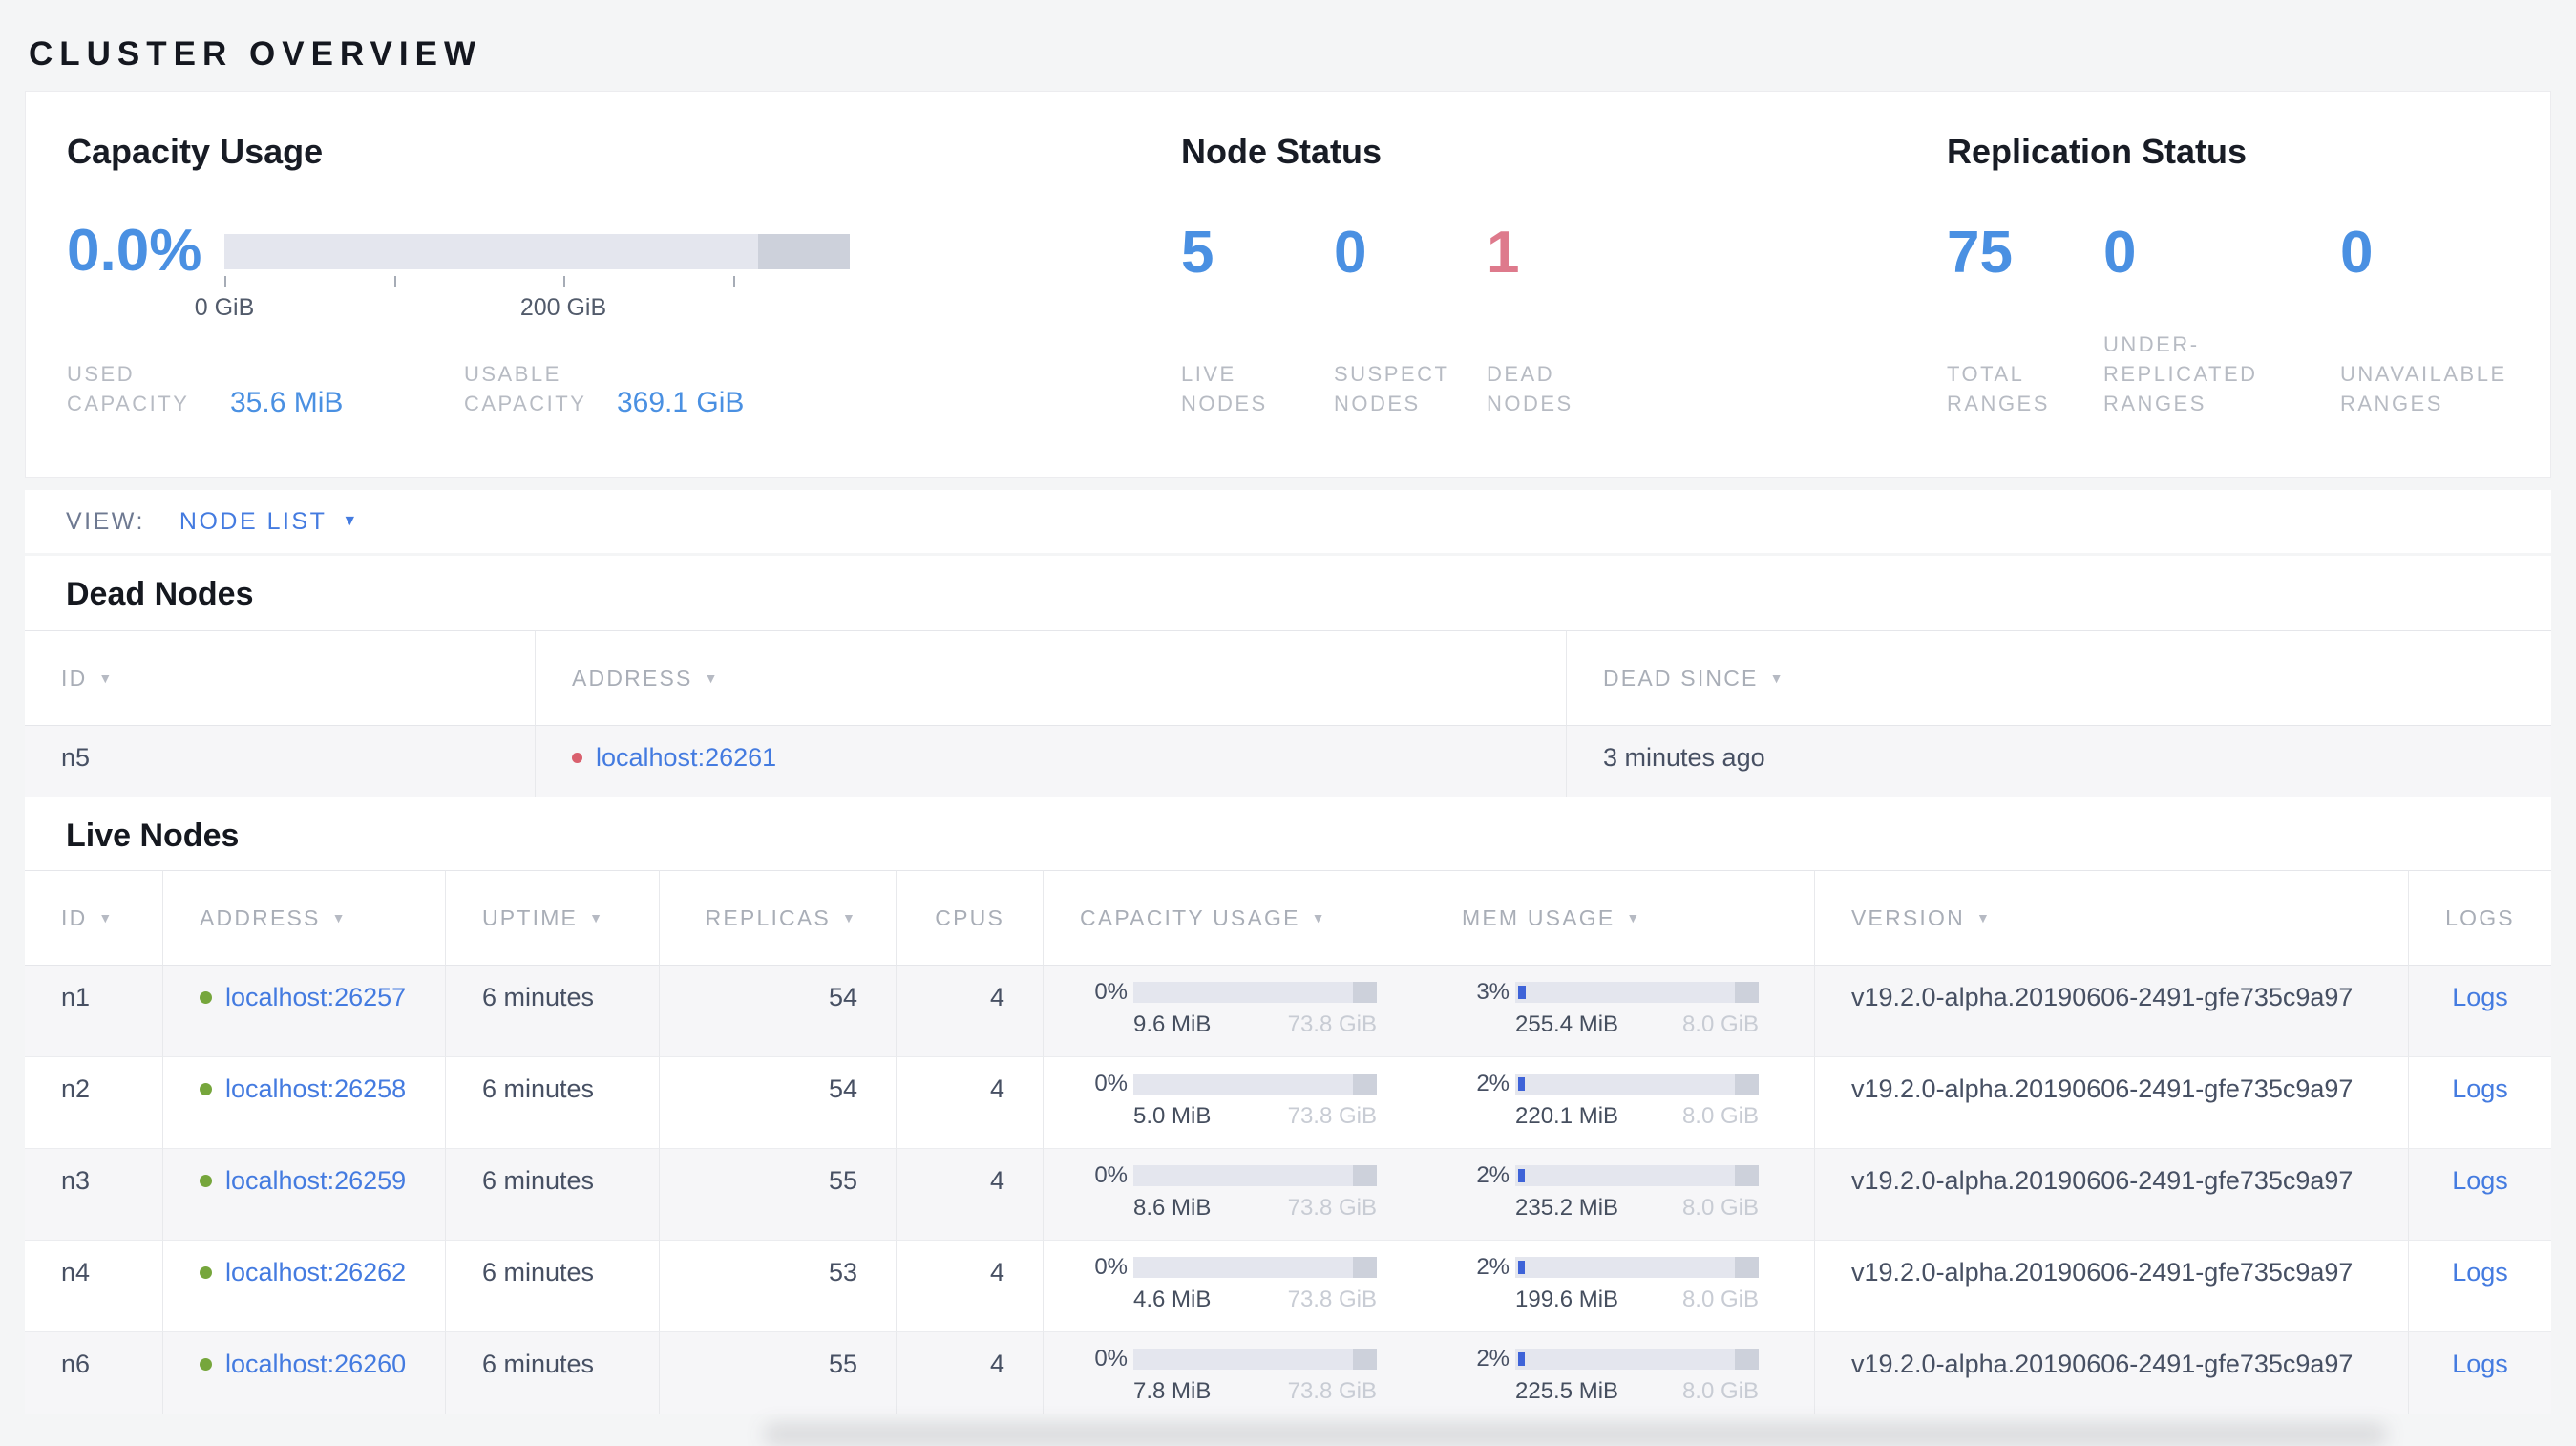 Image resolution: width=2576 pixels, height=1446 pixels. Describe the element at coordinates (93, 918) in the screenshot. I see `live-col-header-id: ID ▼` at that location.